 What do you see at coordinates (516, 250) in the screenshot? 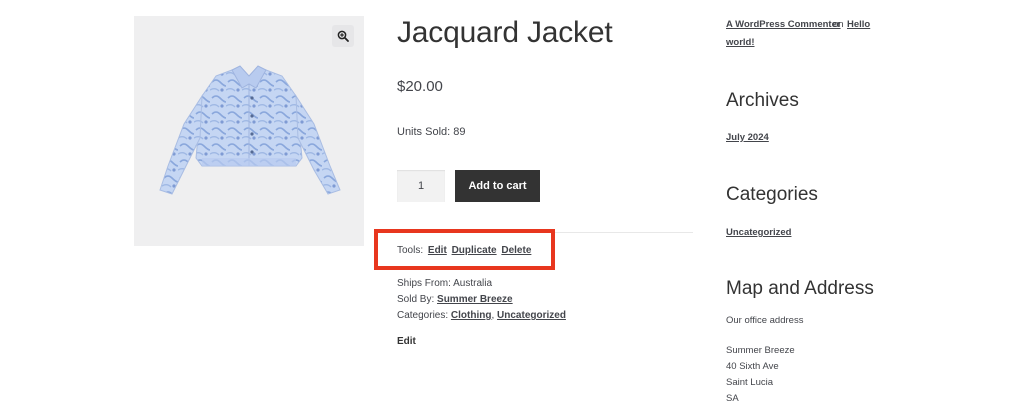
I see `tools-delete-link: Delete` at bounding box center [516, 250].